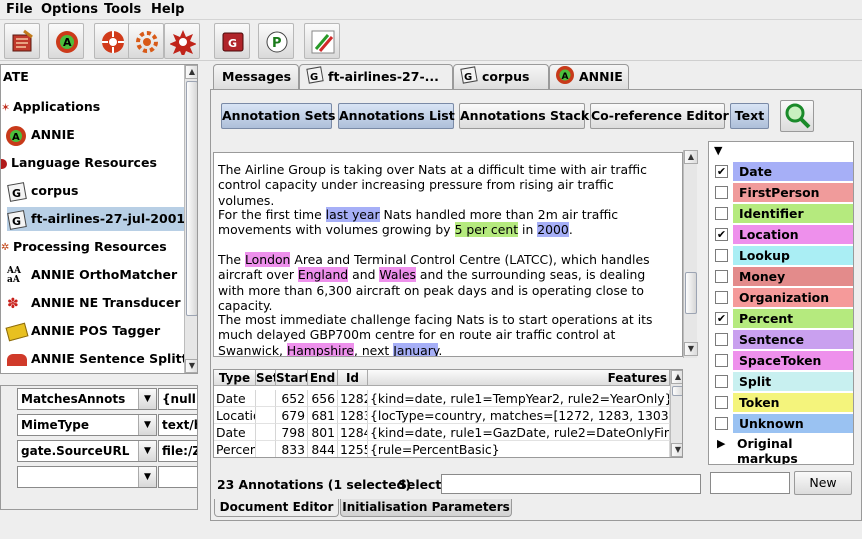 This screenshot has height=539, width=862. I want to click on annotation-highlight-percent: 5 per cent, so click(486, 230).